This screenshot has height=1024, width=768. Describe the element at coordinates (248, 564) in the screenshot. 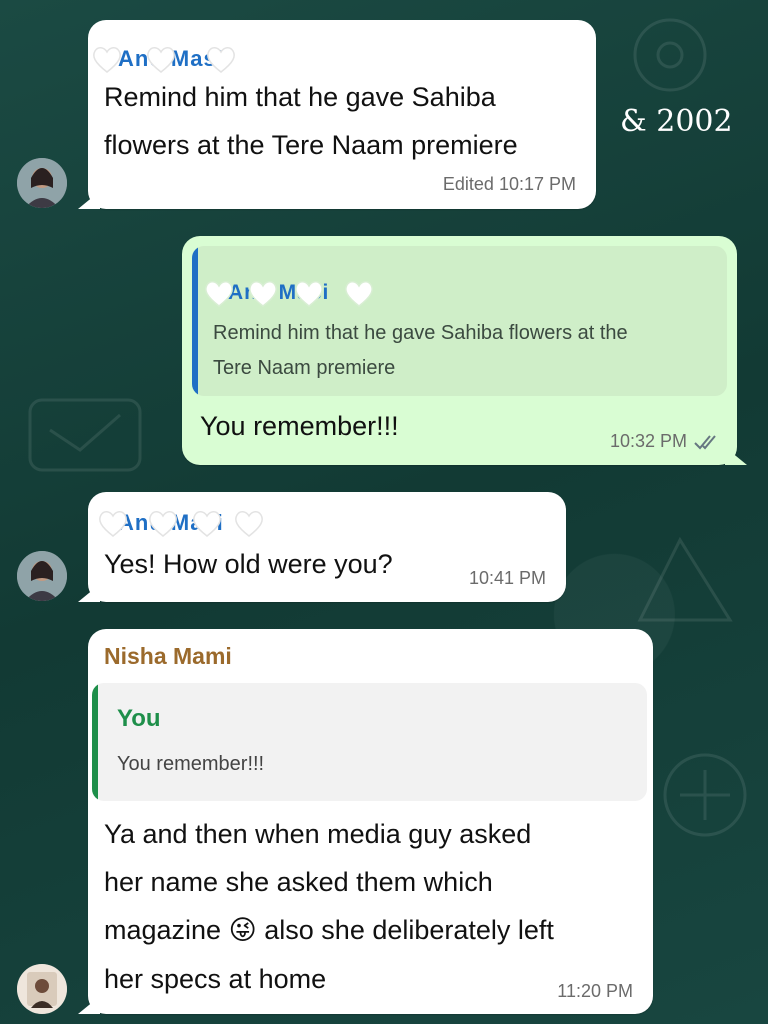

I see `message-text: Yes! How old were you?` at that location.